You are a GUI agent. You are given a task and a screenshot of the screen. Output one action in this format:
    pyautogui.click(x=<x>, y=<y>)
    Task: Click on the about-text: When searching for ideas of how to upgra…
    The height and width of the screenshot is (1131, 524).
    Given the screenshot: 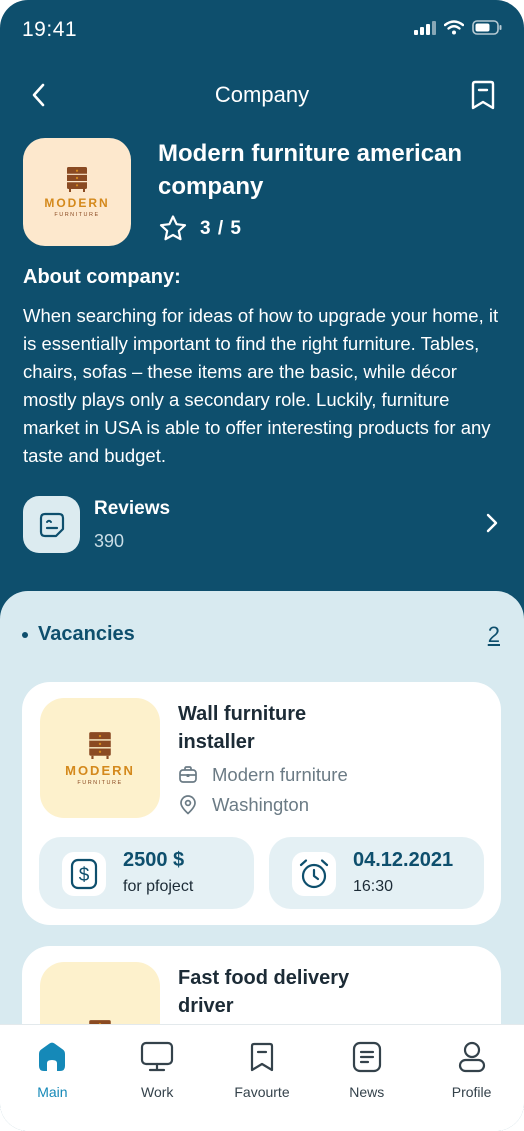 What is the action you would take?
    pyautogui.click(x=261, y=385)
    